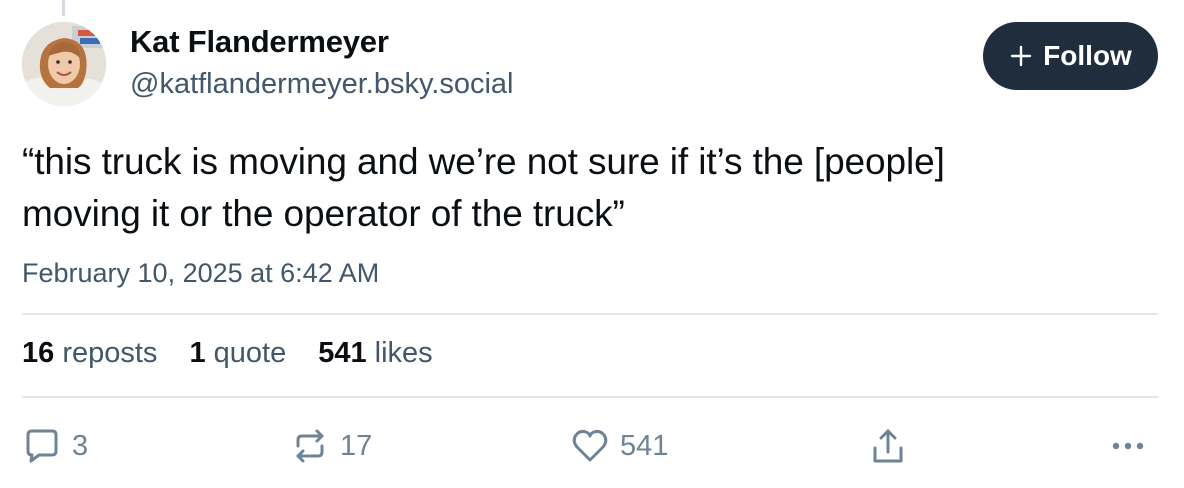 This screenshot has height=488, width=1184. What do you see at coordinates (323, 213) in the screenshot?
I see `post-text-line: moving it or the operator of the truck”` at bounding box center [323, 213].